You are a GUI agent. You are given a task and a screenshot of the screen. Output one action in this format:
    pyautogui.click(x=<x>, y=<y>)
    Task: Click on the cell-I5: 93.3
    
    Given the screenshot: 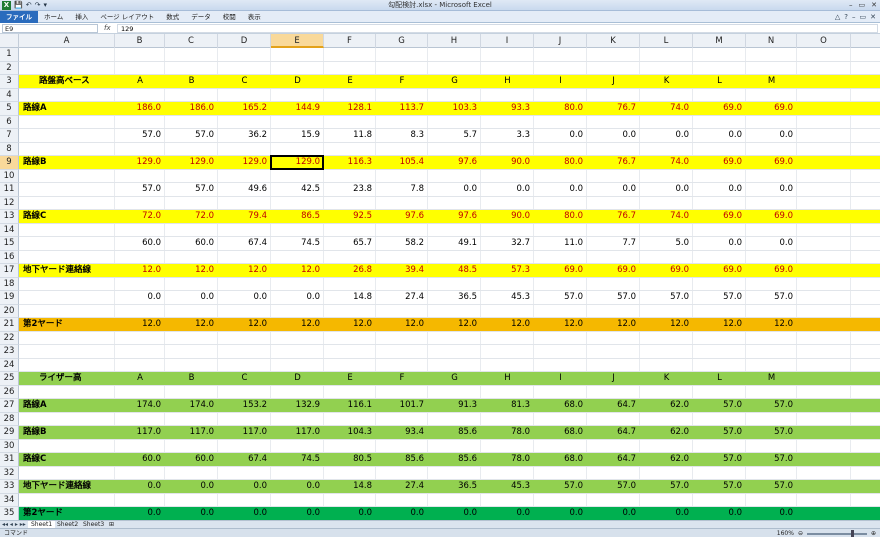 What is the action you would take?
    pyautogui.click(x=507, y=109)
    